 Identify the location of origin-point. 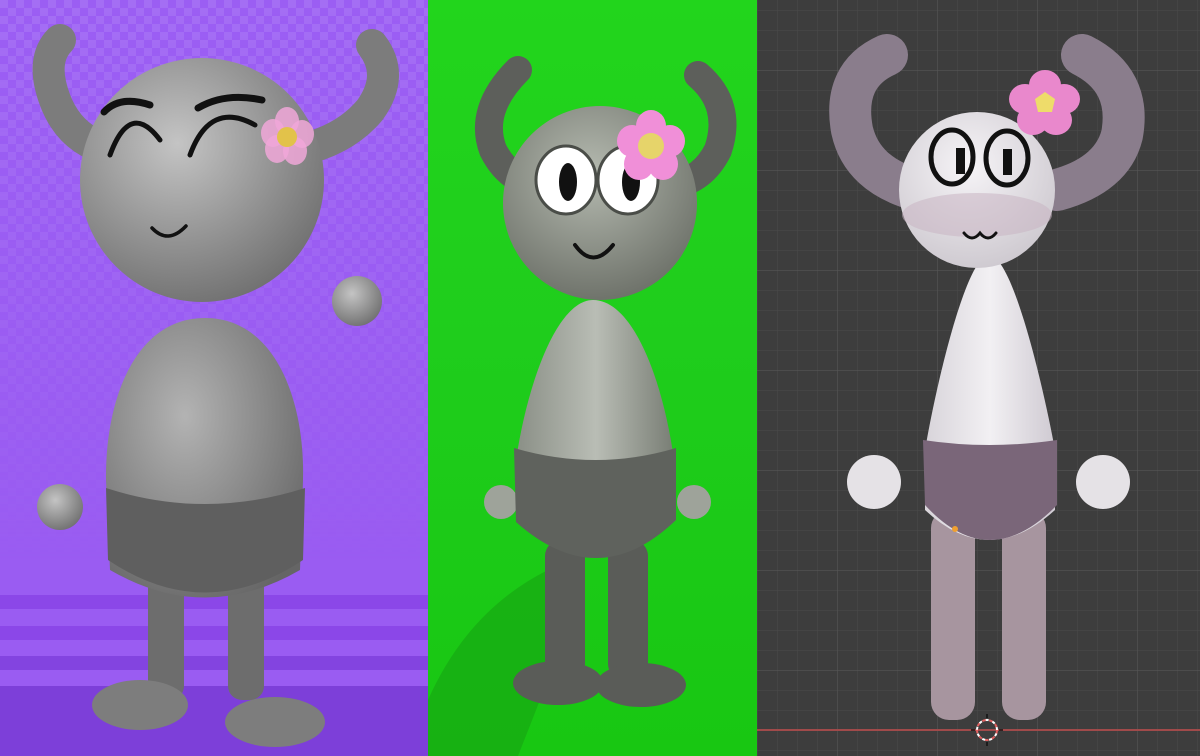
(955, 529).